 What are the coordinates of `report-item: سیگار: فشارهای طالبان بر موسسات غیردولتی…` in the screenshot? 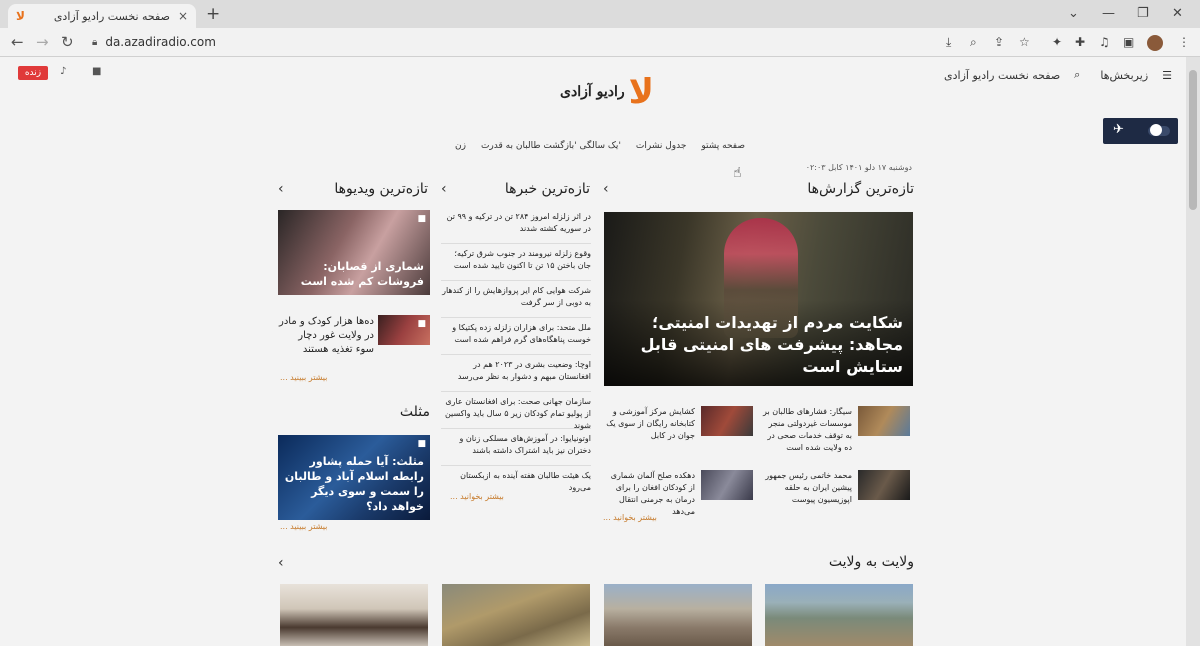 It's located at (835, 430).